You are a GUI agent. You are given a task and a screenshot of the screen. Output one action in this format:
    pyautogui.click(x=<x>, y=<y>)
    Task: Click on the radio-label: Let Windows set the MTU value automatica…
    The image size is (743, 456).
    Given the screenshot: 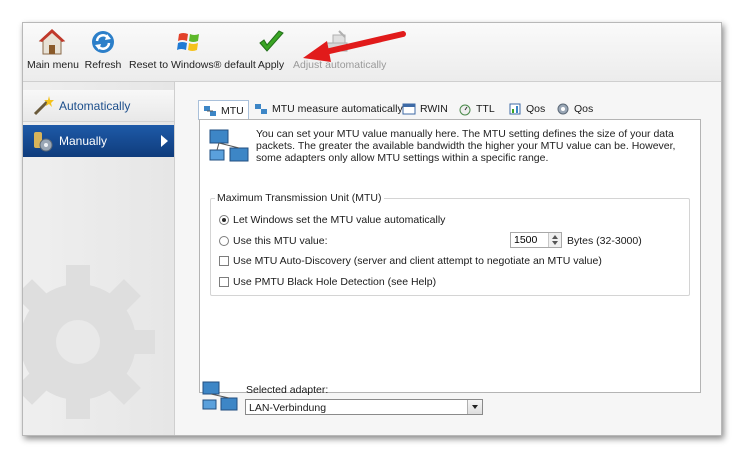 What is the action you would take?
    pyautogui.click(x=339, y=220)
    